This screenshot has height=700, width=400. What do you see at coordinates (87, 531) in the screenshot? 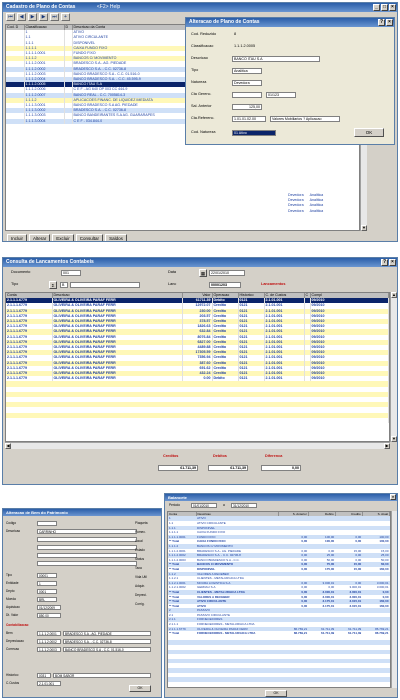
I see `pat-field: CARRINHO` at bounding box center [87, 531].